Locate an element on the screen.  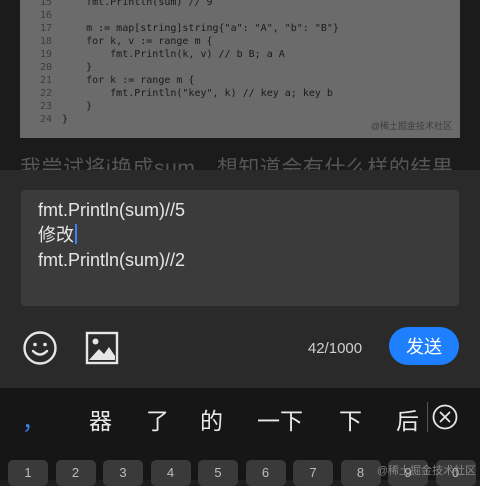
line-number: 24 is located at coordinates (45, 119).